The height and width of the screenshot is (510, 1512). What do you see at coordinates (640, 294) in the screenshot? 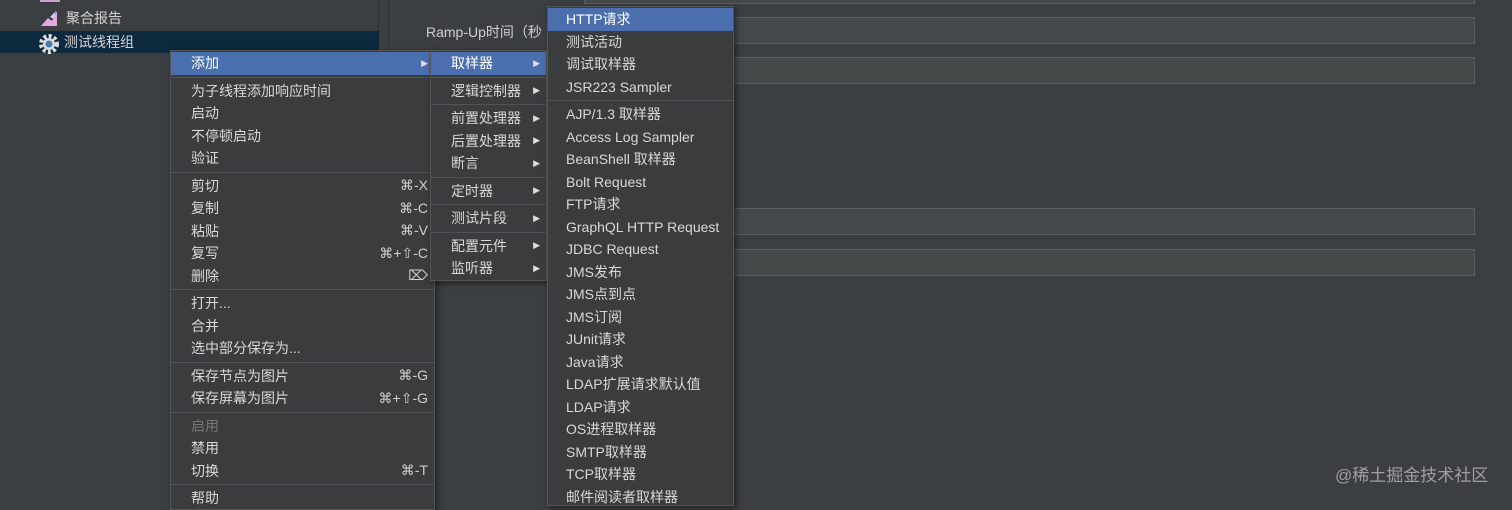
I see `menu-item: JMS点到点` at bounding box center [640, 294].